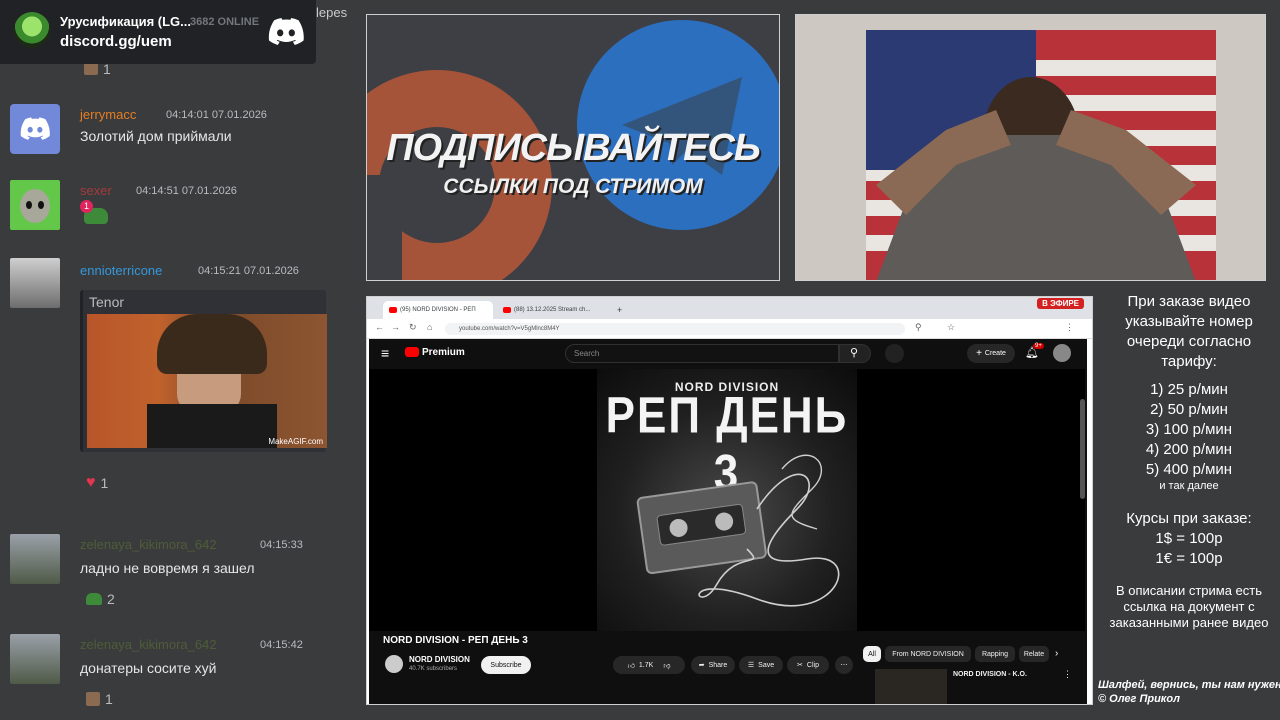 This screenshot has width=1280, height=720. What do you see at coordinates (675, 329) in the screenshot?
I see `url-field: youtube.com/watch?v=V5gMlnc8M4Y` at bounding box center [675, 329].